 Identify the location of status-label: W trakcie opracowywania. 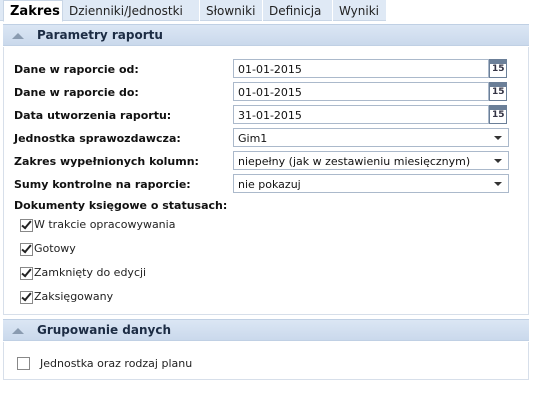
(105, 224).